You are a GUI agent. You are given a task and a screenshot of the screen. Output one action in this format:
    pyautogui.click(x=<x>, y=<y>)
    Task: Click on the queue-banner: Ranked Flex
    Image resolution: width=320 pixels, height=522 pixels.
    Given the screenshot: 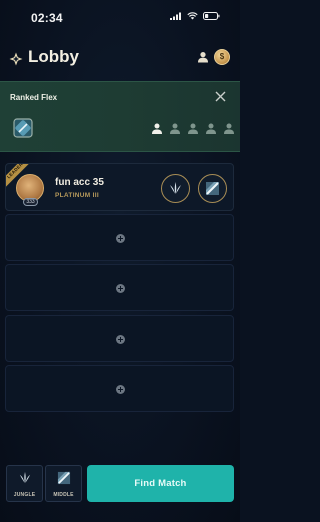 What is the action you would take?
    pyautogui.click(x=120, y=116)
    